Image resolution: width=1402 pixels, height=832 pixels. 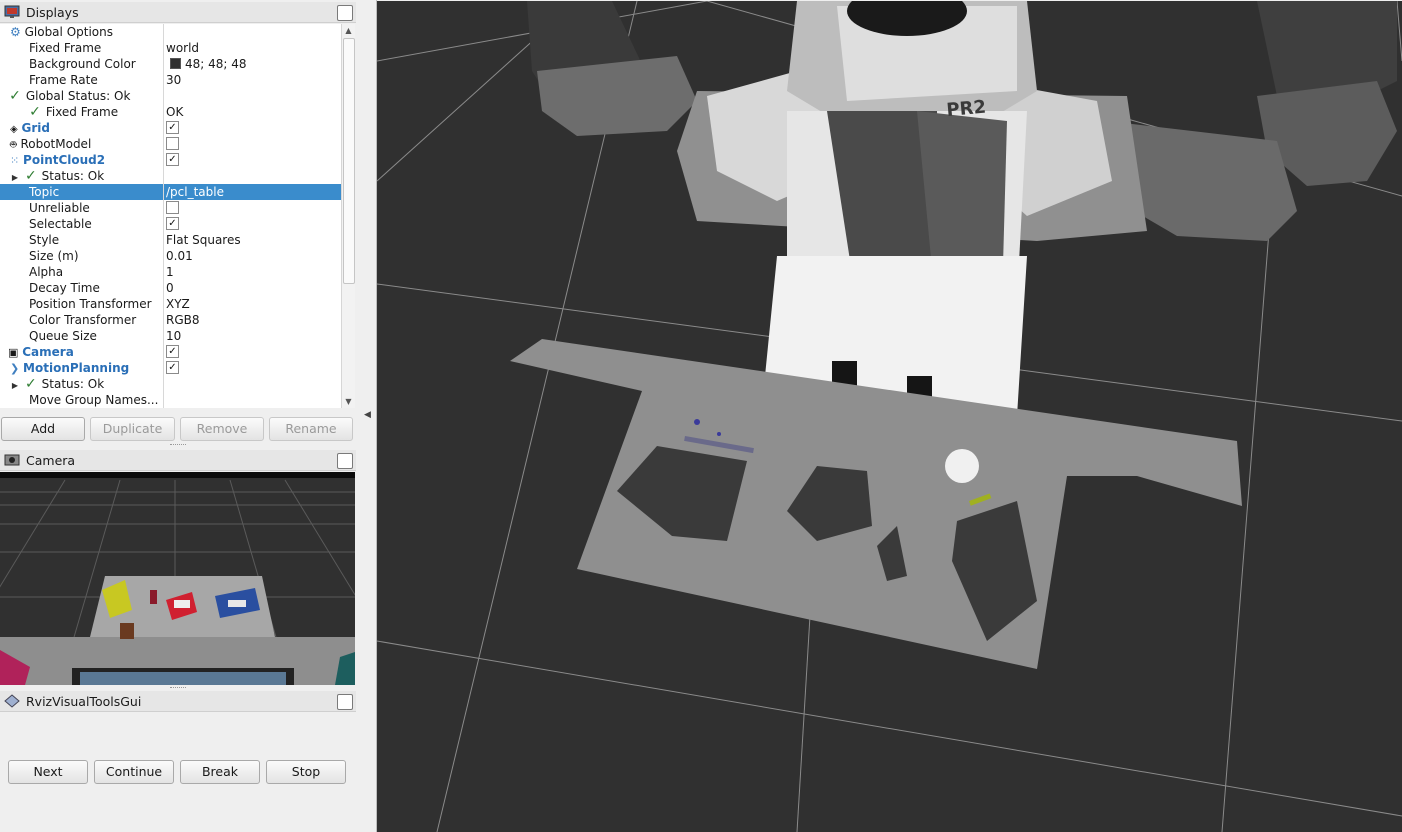 What do you see at coordinates (345, 13) in the screenshot?
I see `displays-panel-float-button` at bounding box center [345, 13].